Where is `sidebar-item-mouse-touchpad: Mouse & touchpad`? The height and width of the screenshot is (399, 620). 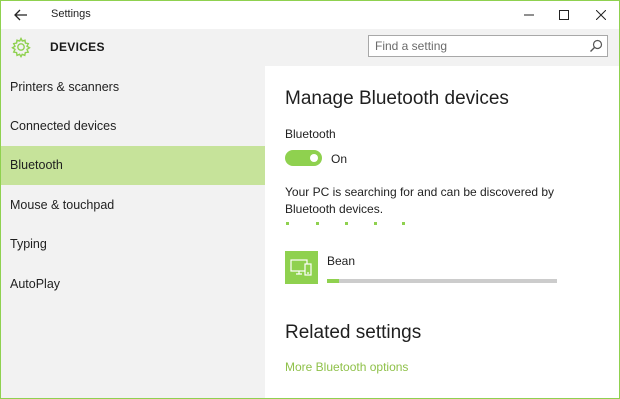 sidebar-item-mouse-touchpad: Mouse & touchpad is located at coordinates (133, 205).